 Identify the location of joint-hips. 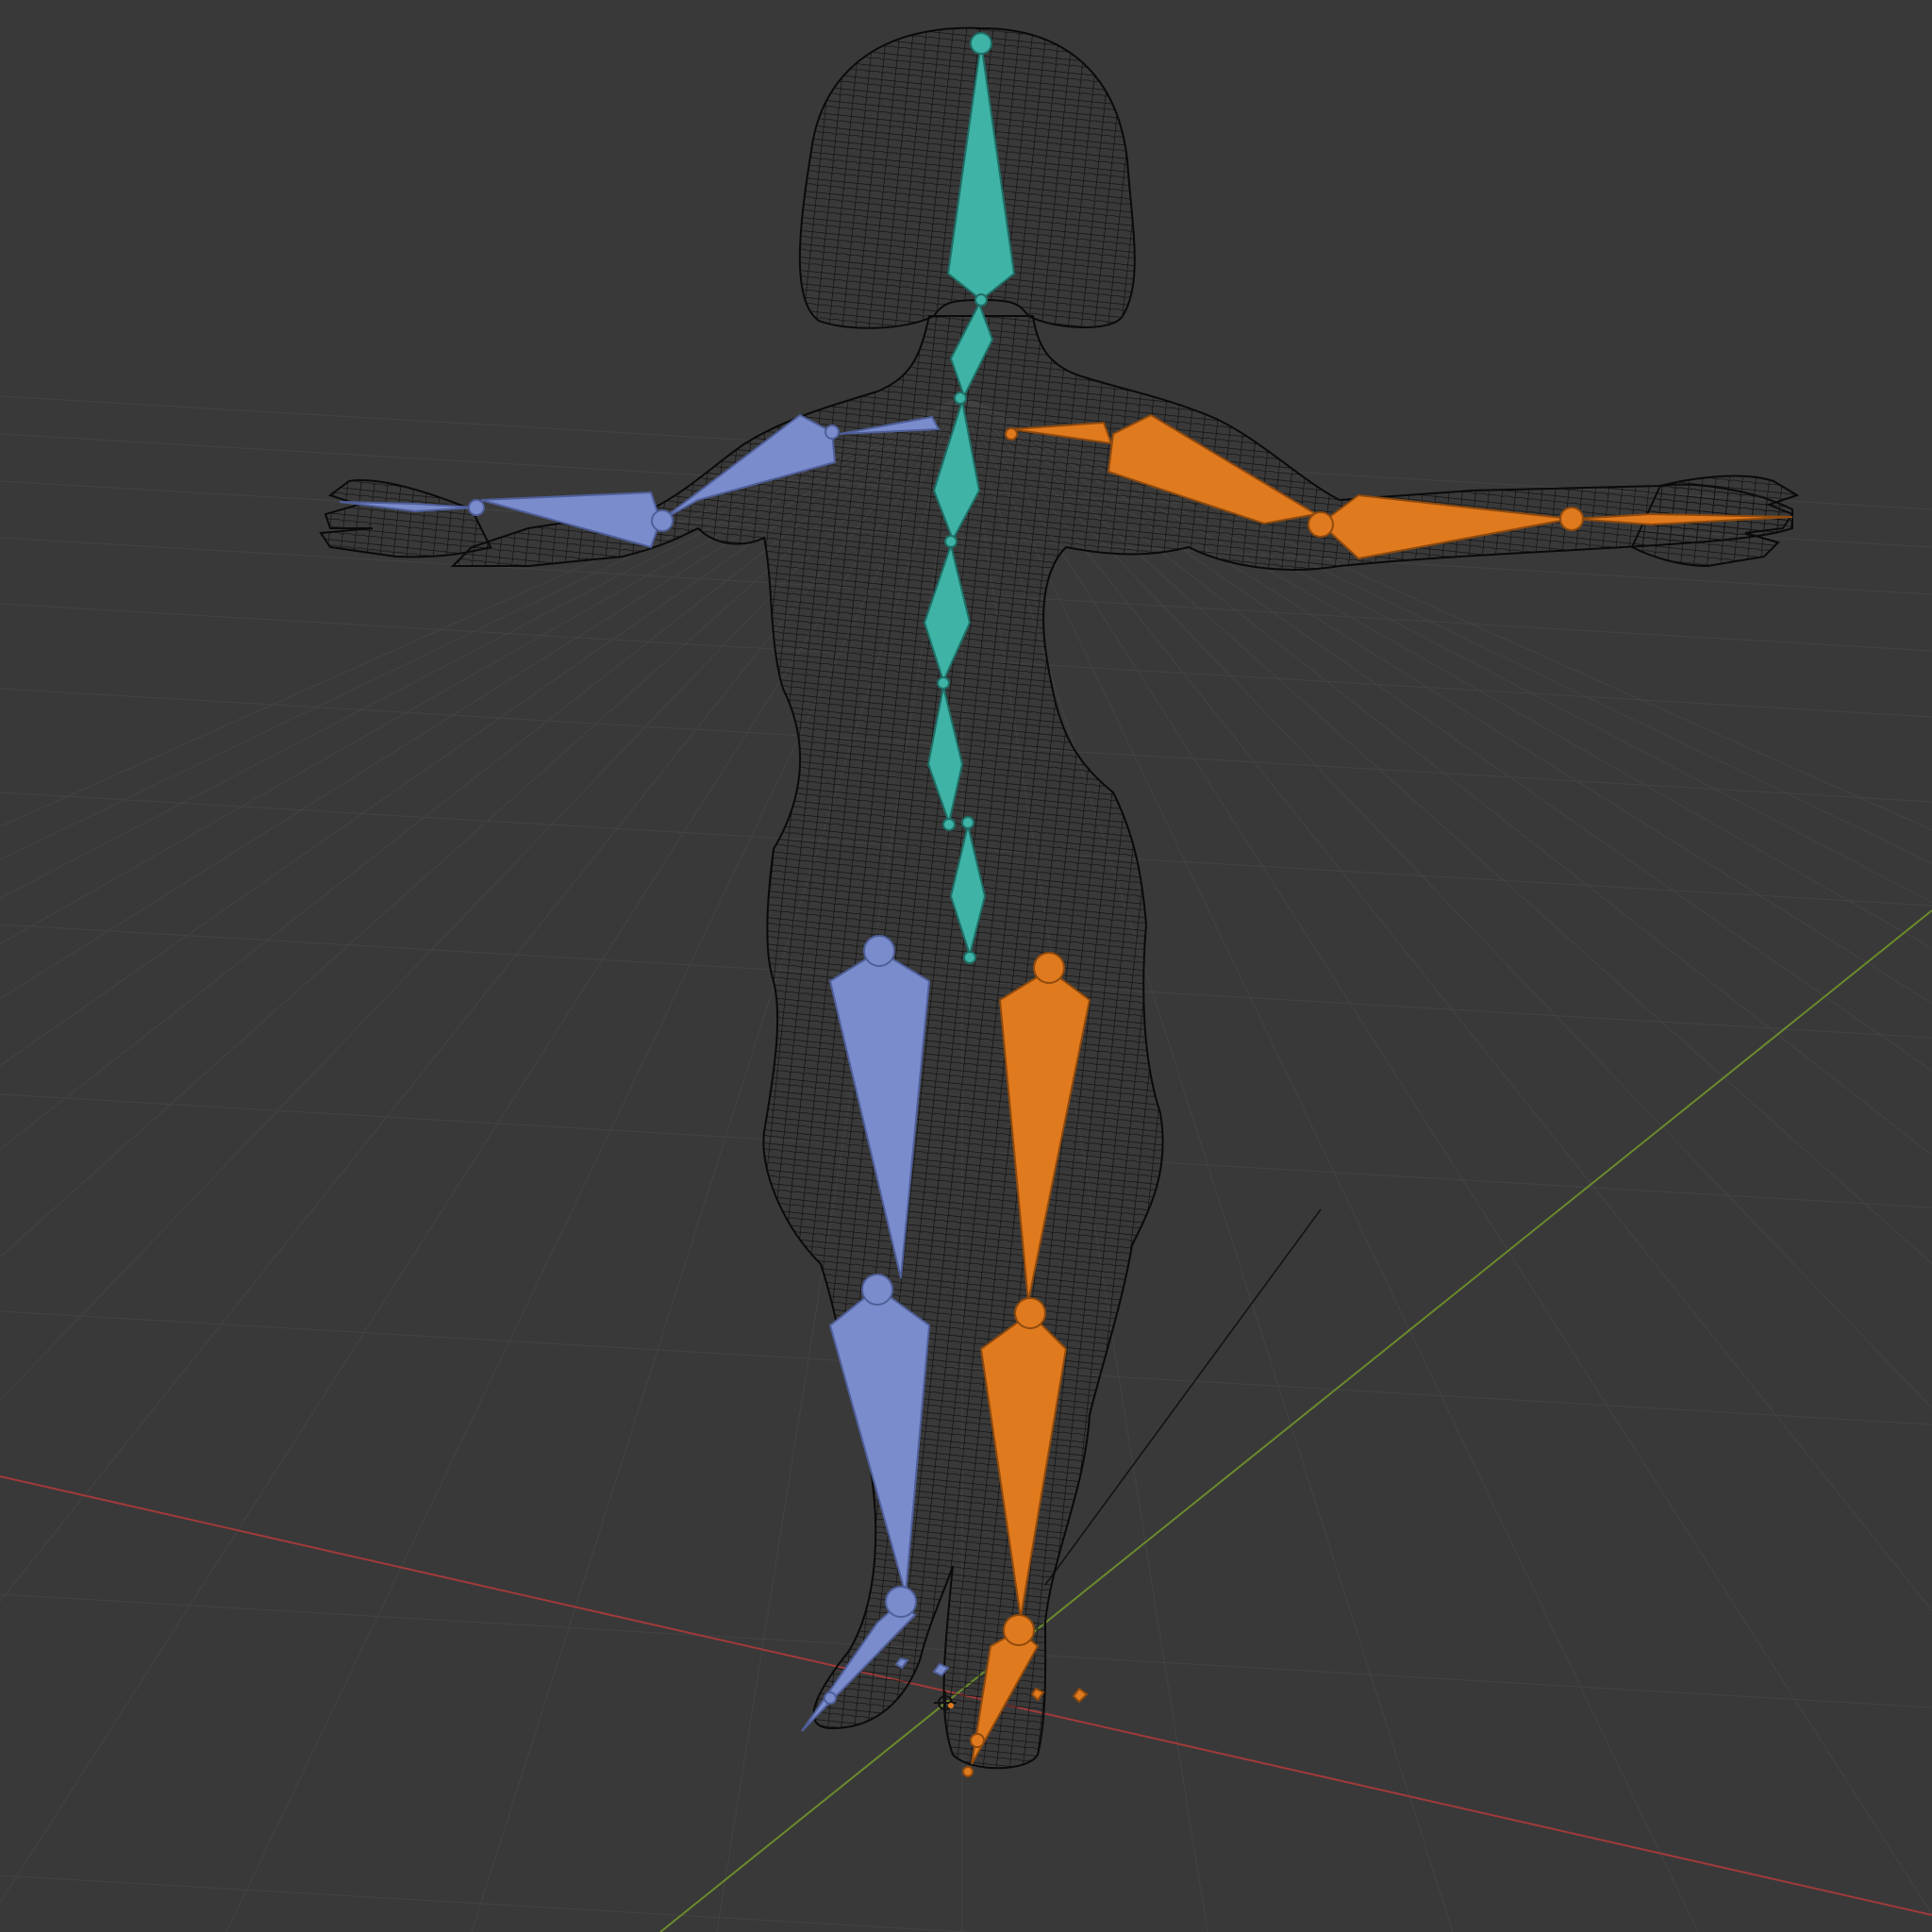
(967, 822).